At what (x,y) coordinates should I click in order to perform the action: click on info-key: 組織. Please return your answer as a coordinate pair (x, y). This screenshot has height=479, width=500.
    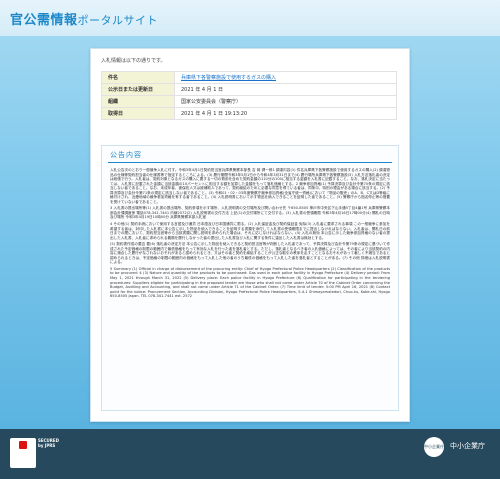
    Looking at the image, I should click on (138, 101).